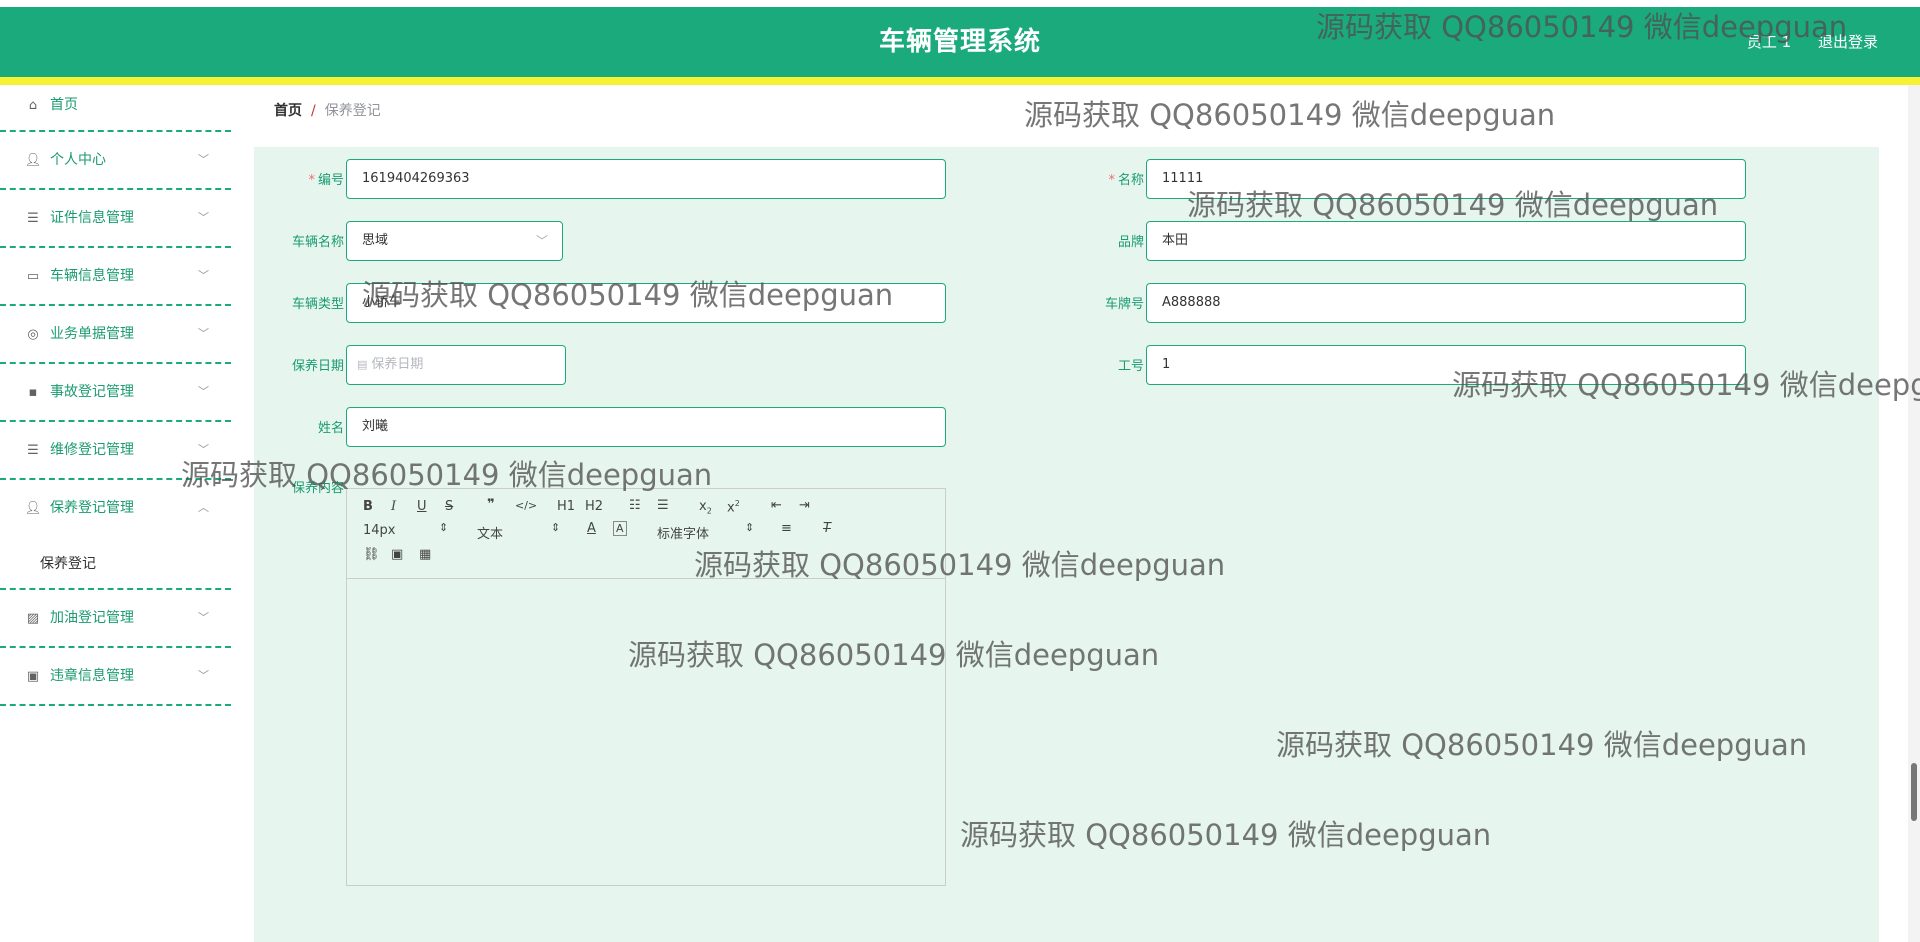 This screenshot has width=1920, height=942. I want to click on superscript-icon: x2, so click(733, 507).